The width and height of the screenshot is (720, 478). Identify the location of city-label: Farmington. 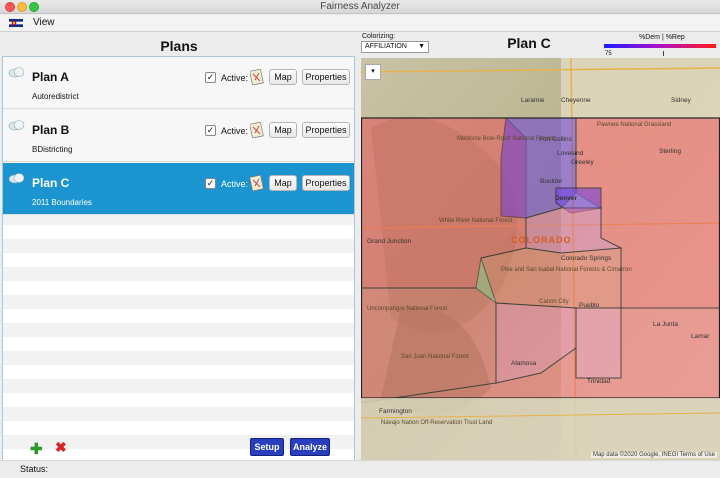
(395, 411).